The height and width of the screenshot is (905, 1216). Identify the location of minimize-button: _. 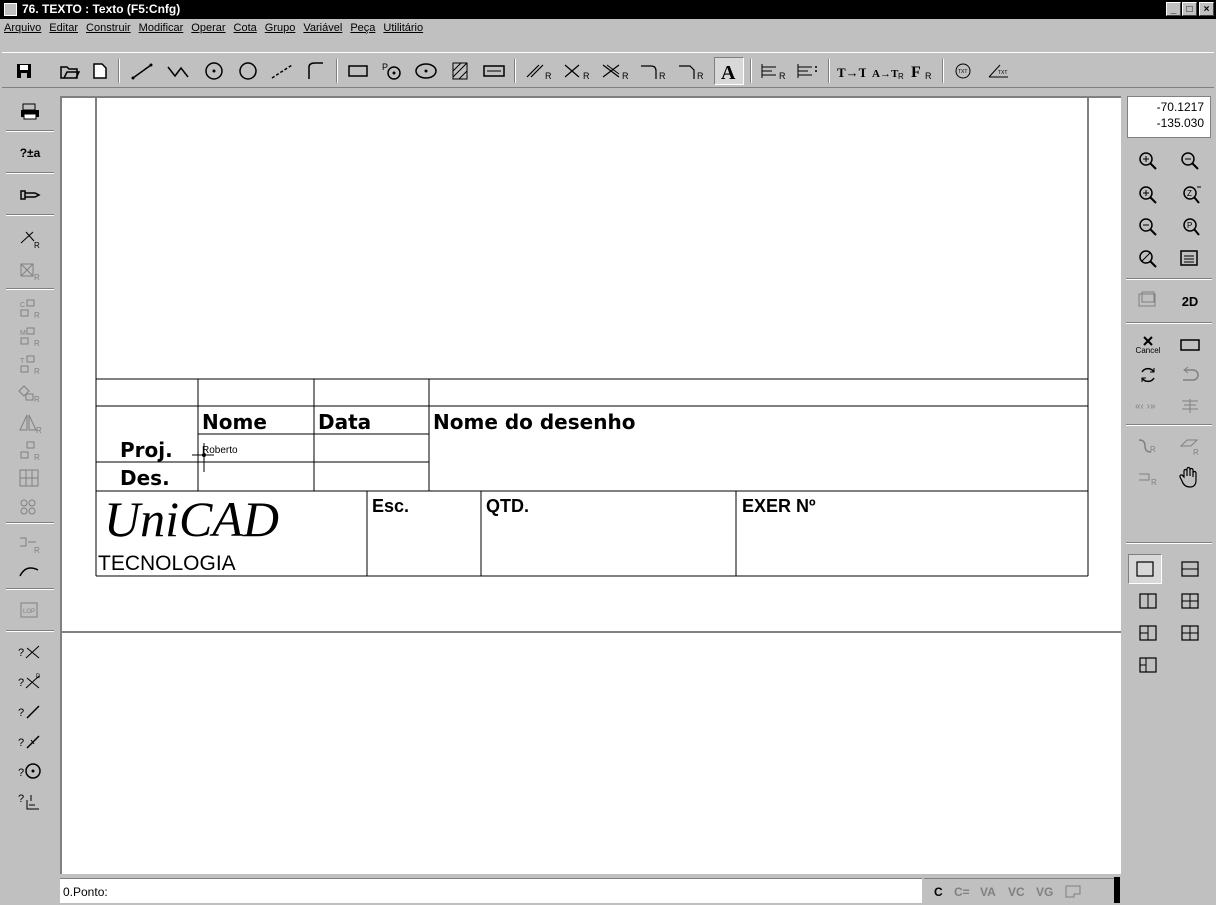
(1173, 9).